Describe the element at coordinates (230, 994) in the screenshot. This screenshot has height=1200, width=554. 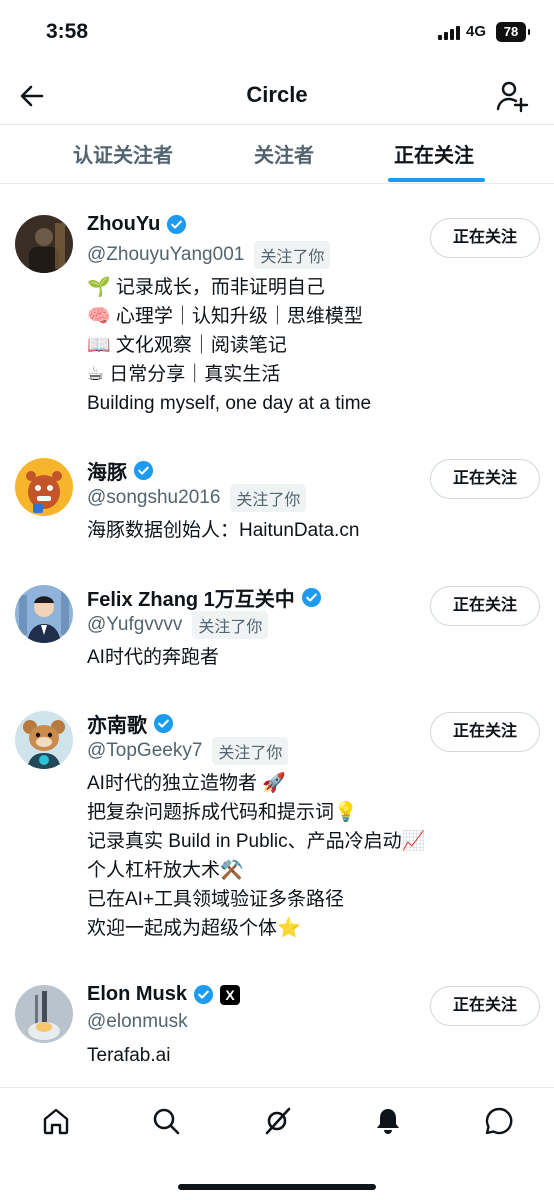
I see `x-affiliate-badge-icon: X` at that location.